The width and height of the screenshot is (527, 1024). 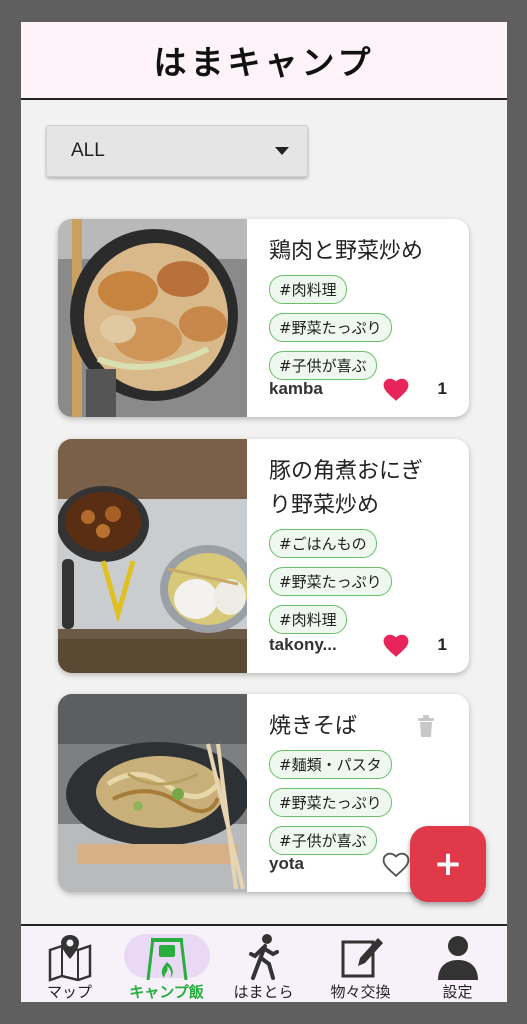 I want to click on post-username: yota, so click(x=286, y=863).